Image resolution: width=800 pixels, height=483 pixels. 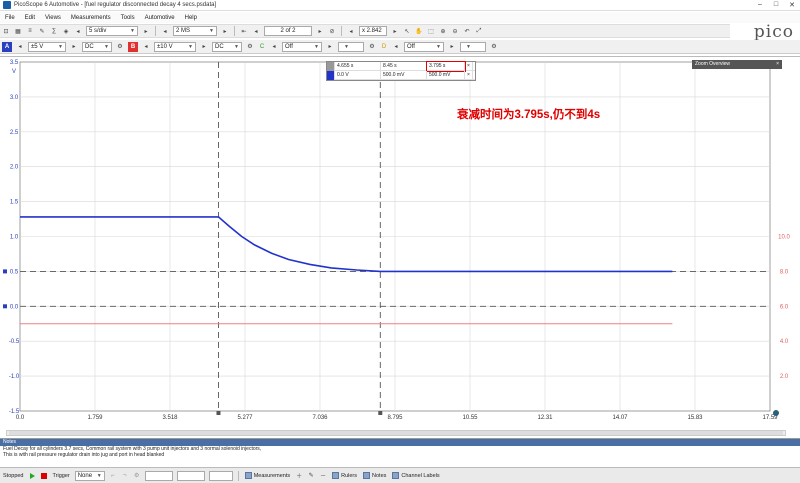 What do you see at coordinates (419, 31) in the screenshot?
I see `hand-tool-icon: ✋` at bounding box center [419, 31].